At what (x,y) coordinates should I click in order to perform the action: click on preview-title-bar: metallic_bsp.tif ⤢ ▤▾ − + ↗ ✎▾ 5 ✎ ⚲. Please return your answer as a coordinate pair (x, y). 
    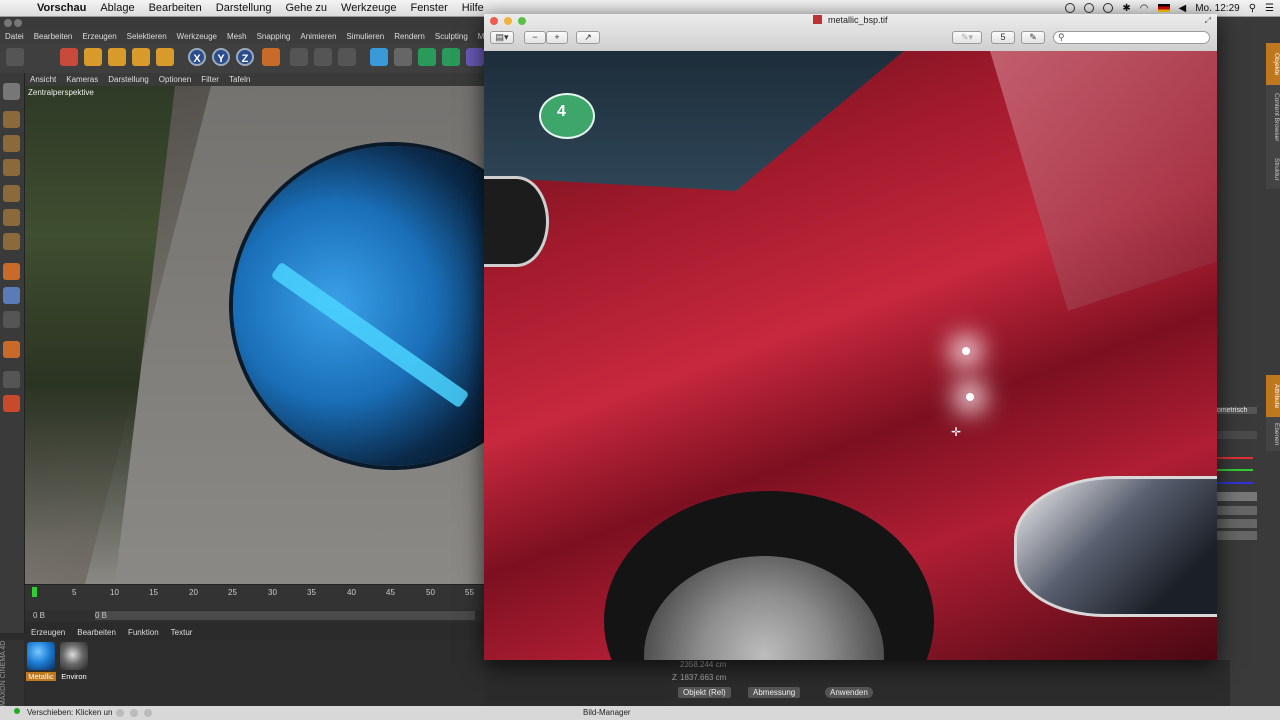
    Looking at the image, I should click on (850, 33).